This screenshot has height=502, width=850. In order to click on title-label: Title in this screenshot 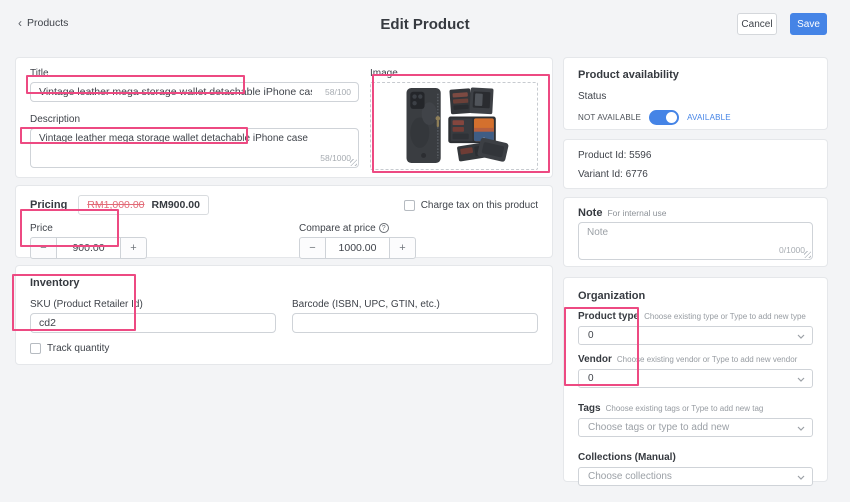, I will do `click(39, 73)`.